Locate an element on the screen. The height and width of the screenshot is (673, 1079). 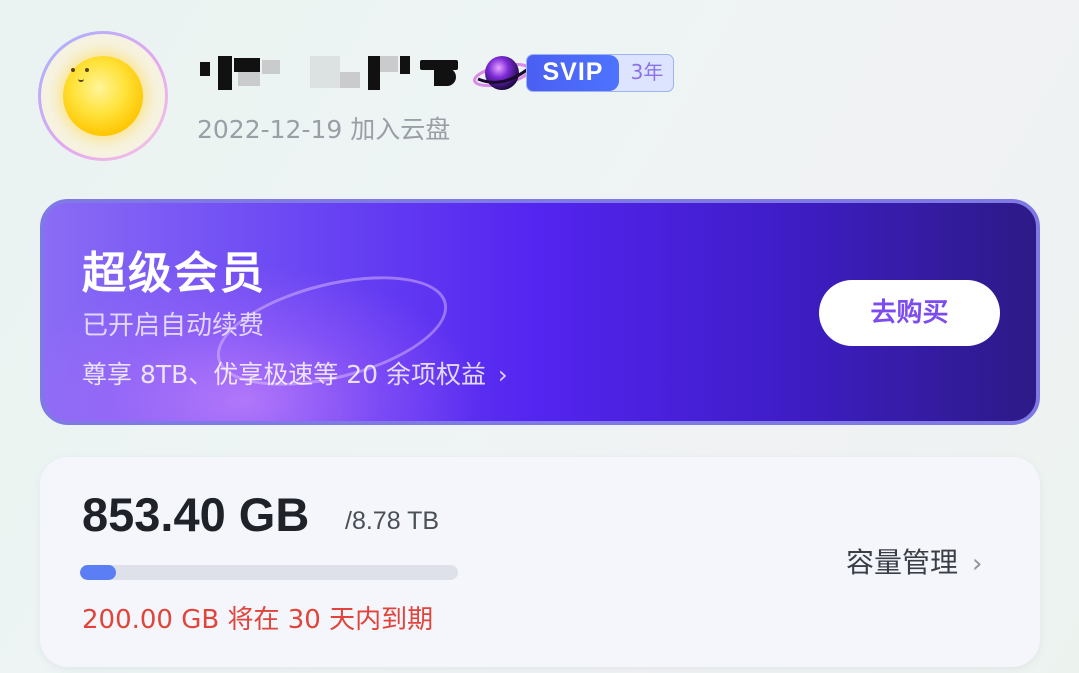
benefits-link: 尊享 8TB、优享极速等 20 余项权益 › is located at coordinates (295, 373).